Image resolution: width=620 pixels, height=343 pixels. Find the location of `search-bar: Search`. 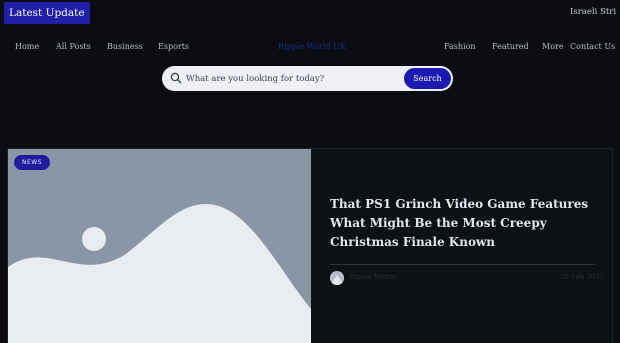

search-bar: Search is located at coordinates (307, 78).